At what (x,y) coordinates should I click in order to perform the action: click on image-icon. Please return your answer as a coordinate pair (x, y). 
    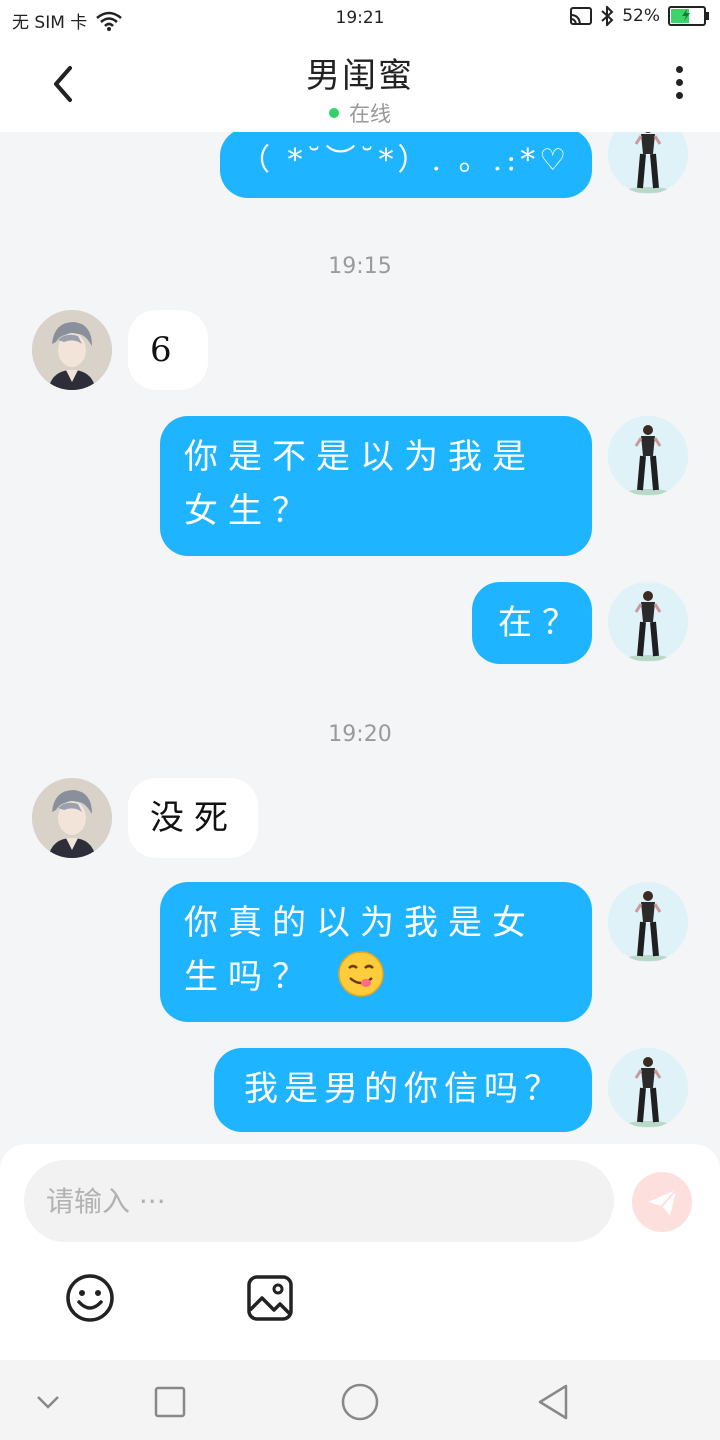
    Looking at the image, I should click on (270, 1298).